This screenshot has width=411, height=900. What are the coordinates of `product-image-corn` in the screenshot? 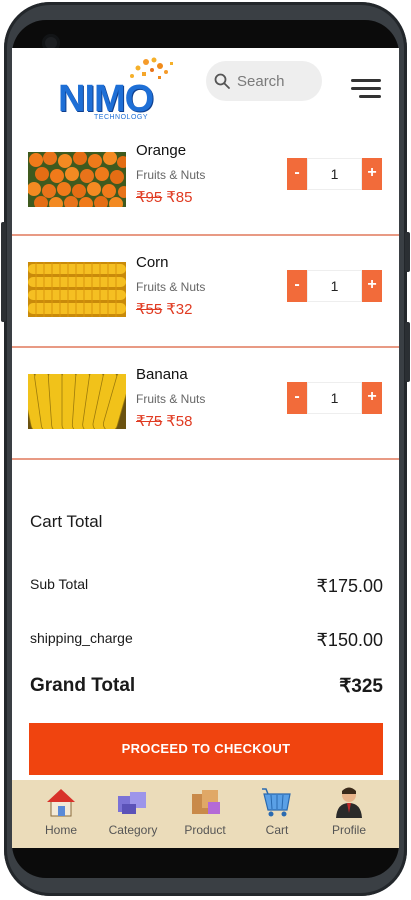 It's located at (77, 289).